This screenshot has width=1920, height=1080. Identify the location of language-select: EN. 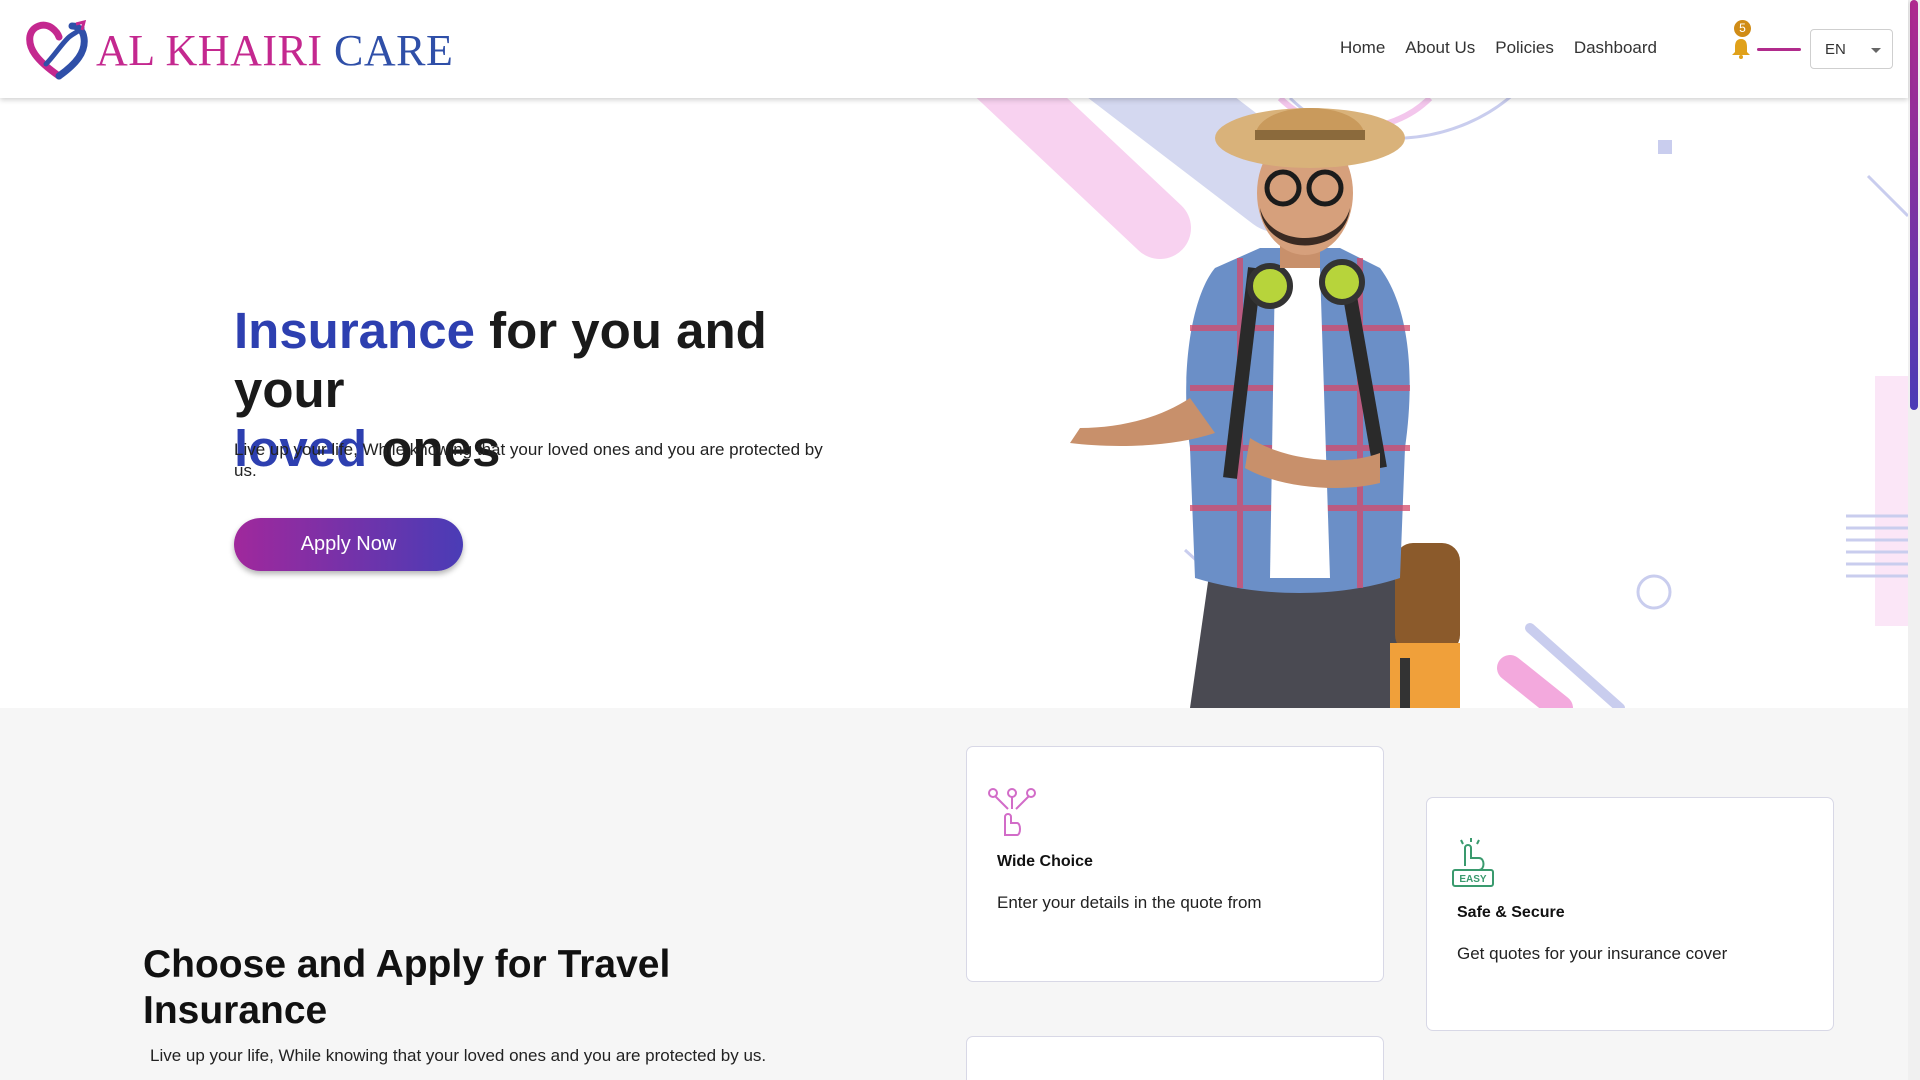
(1851, 49).